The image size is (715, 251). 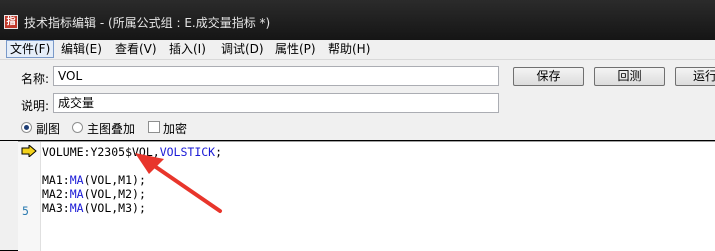 What do you see at coordinates (48, 129) in the screenshot?
I see `sub-chart-label: 副图` at bounding box center [48, 129].